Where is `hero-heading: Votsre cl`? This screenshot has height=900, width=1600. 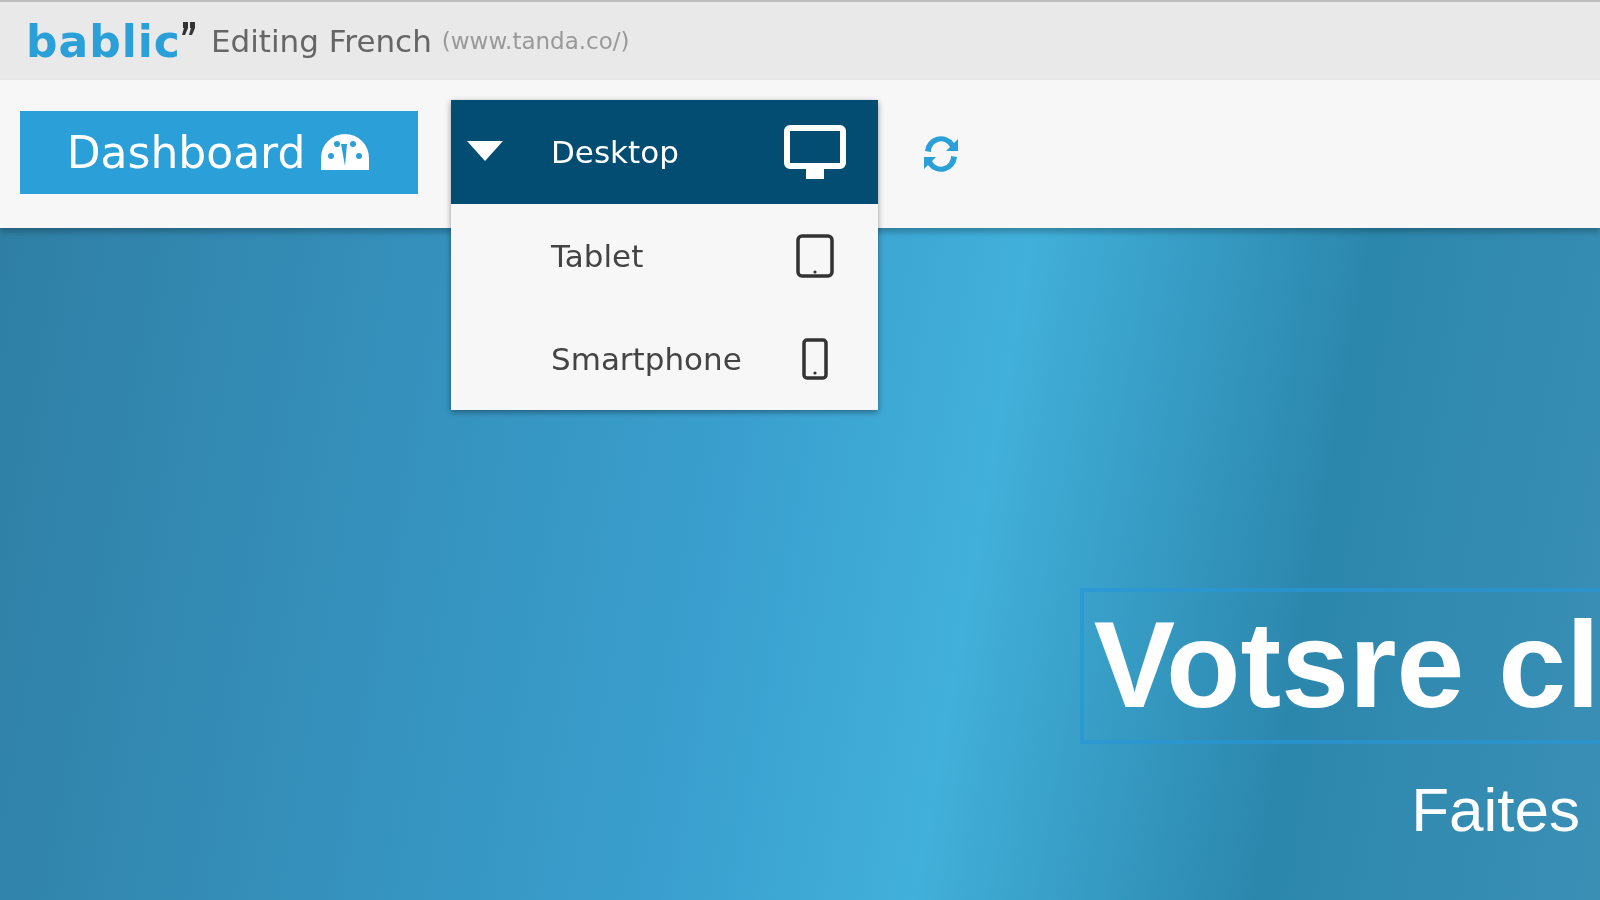
hero-heading: Votsre cl is located at coordinates (1339, 666).